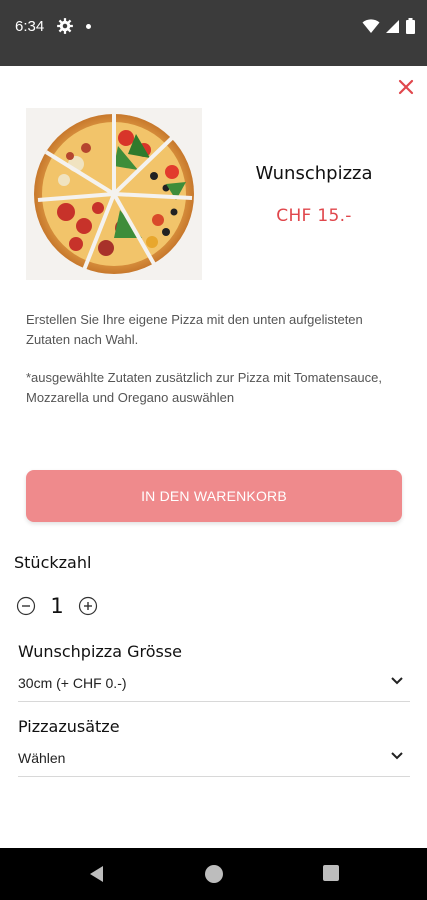 This screenshot has width=427, height=900. Describe the element at coordinates (214, 686) in the screenshot. I see `size-select: 30cm (+ CHF 0.-)` at that location.